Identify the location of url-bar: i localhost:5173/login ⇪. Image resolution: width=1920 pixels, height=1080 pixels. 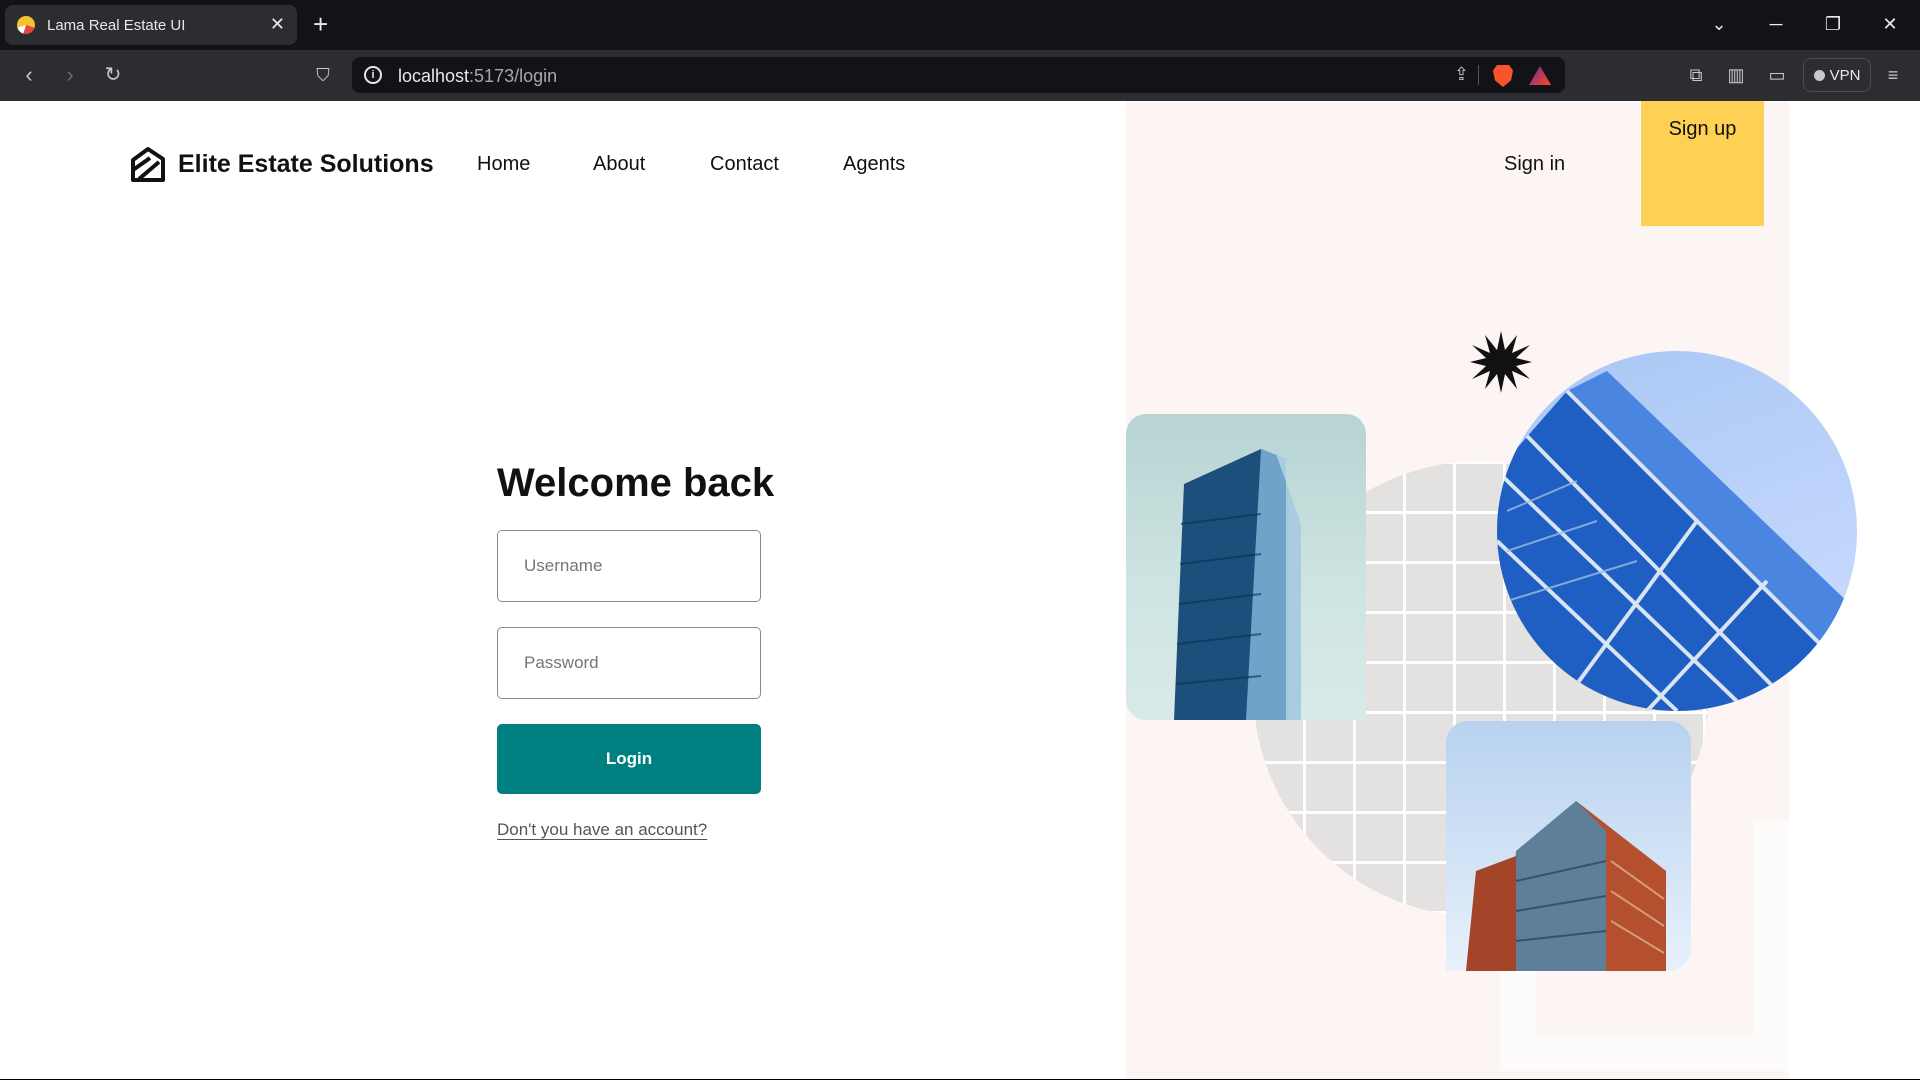
(958, 75).